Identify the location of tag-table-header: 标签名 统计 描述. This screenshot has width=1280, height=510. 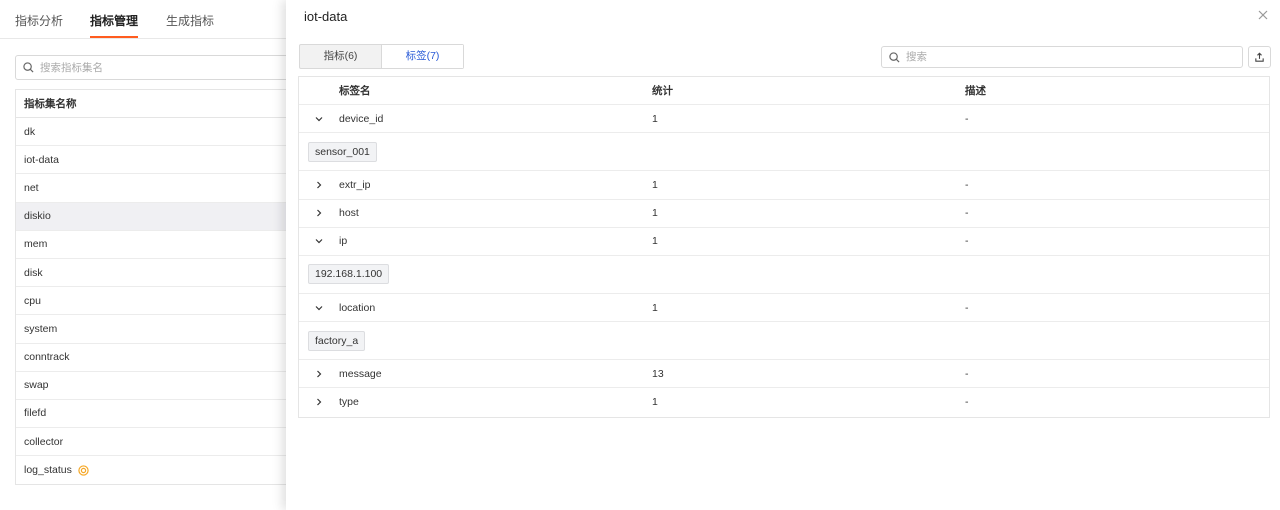
(784, 91).